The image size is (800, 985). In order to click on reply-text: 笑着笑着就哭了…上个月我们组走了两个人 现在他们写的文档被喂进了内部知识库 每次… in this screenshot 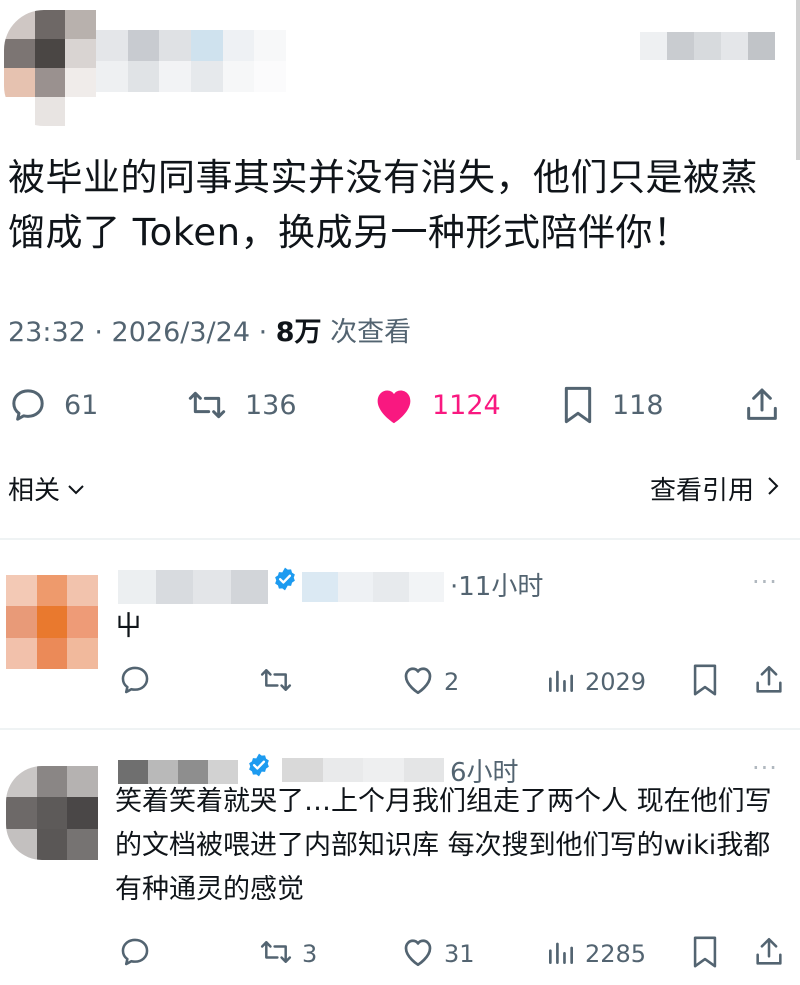, I will do `click(443, 845)`.